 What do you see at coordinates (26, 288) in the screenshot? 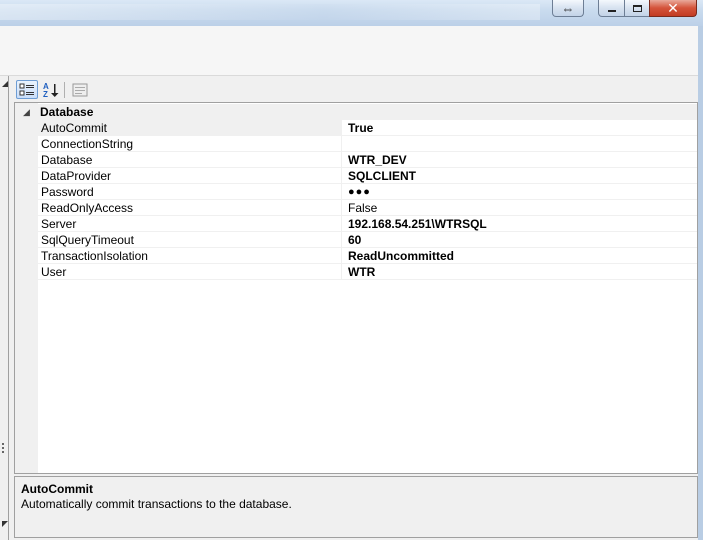
I see `property-grid-gutter` at bounding box center [26, 288].